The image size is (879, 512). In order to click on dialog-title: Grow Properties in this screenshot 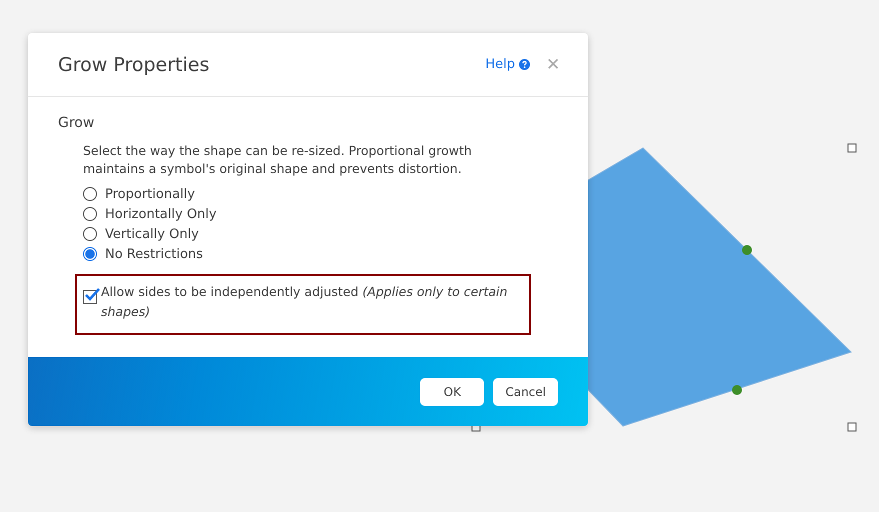, I will do `click(134, 65)`.